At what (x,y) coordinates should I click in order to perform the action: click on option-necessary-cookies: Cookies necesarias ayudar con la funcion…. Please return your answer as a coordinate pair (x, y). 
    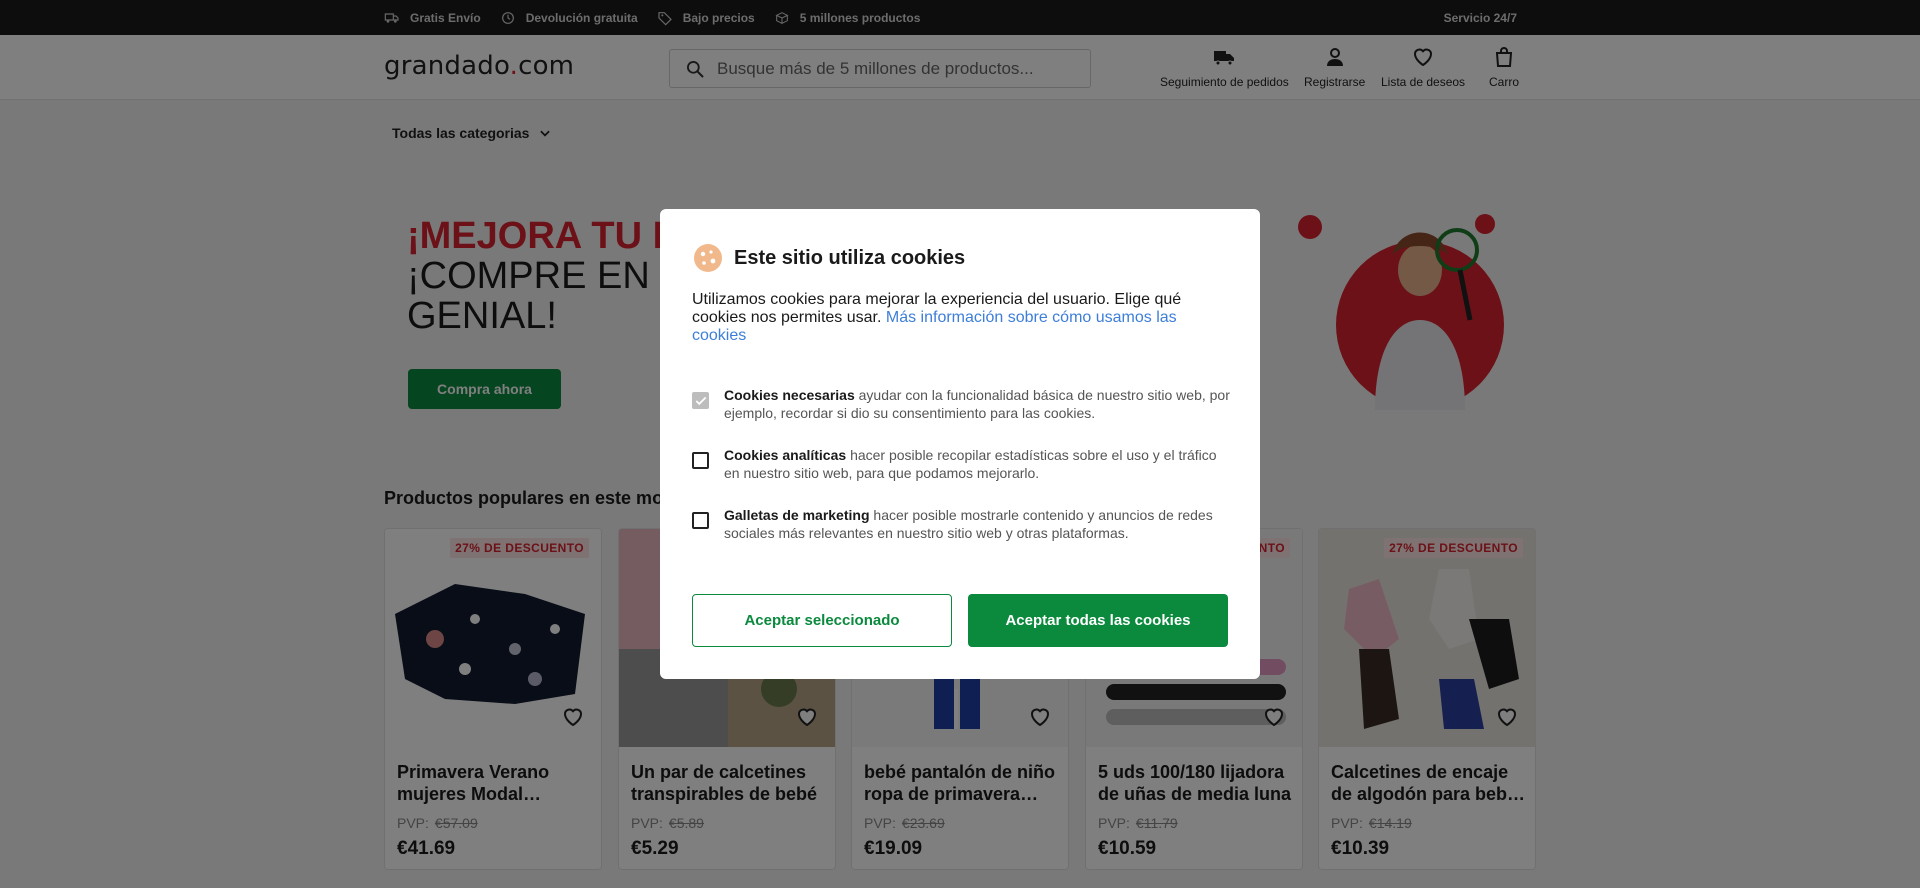
    Looking at the image, I should click on (962, 404).